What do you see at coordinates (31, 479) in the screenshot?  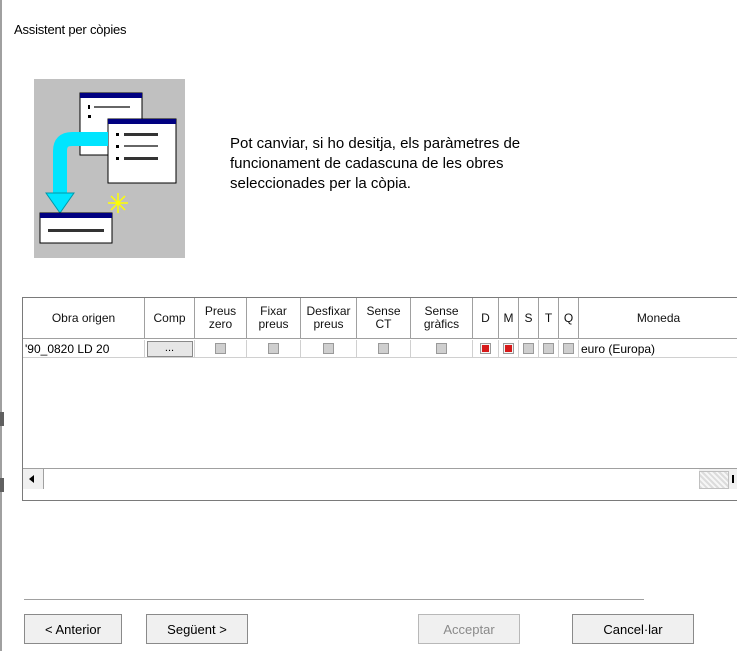 I see `scroll-left-icon` at bounding box center [31, 479].